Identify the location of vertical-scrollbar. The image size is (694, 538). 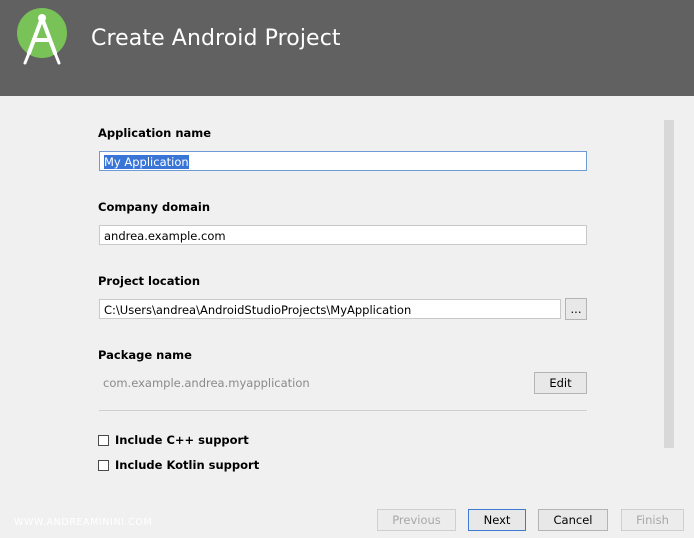
(669, 284).